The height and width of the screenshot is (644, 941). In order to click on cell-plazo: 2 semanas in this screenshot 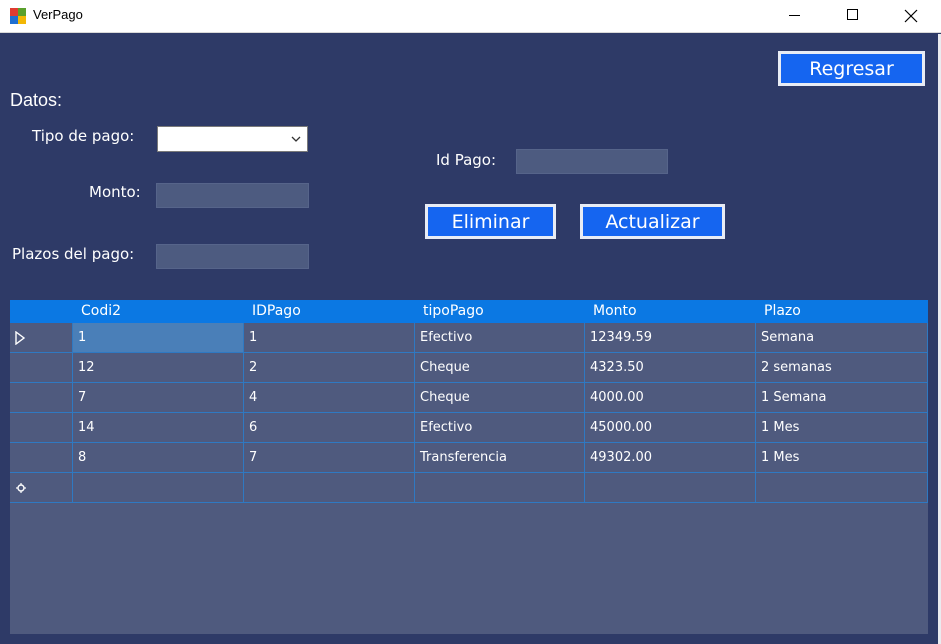, I will do `click(842, 368)`.